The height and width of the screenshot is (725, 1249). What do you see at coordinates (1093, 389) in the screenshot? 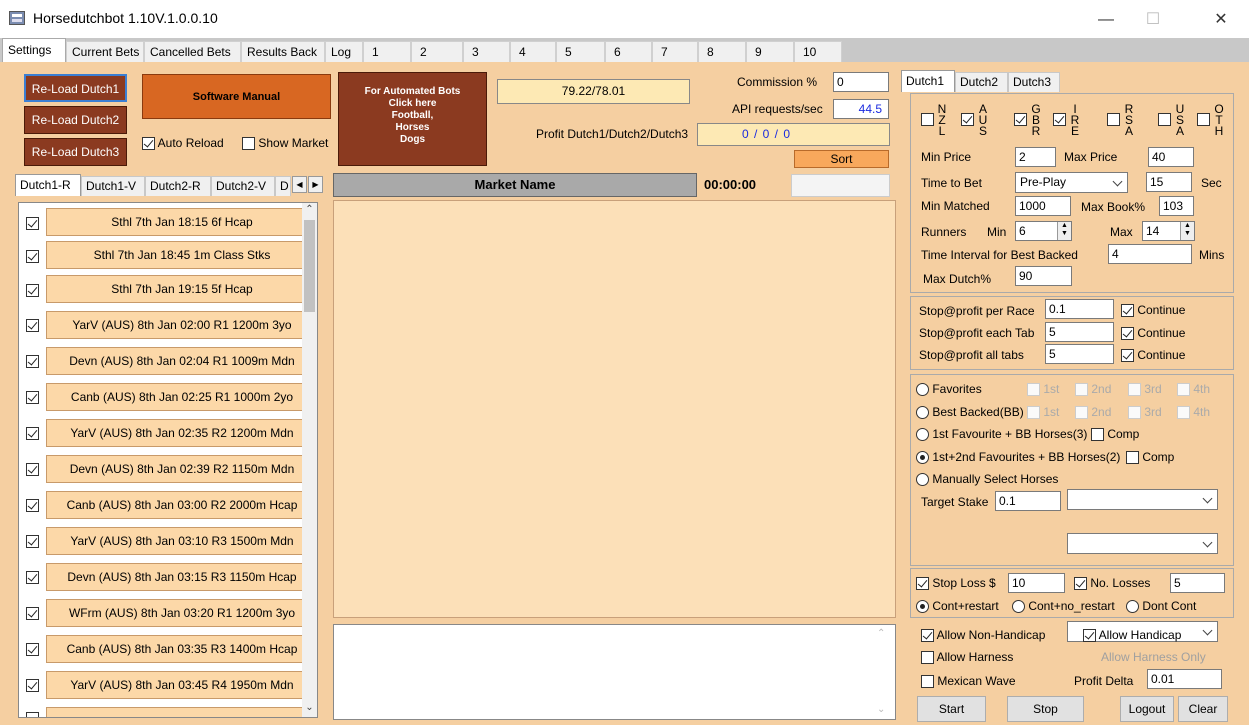
I see `fav-2nd-check: 2nd` at bounding box center [1093, 389].